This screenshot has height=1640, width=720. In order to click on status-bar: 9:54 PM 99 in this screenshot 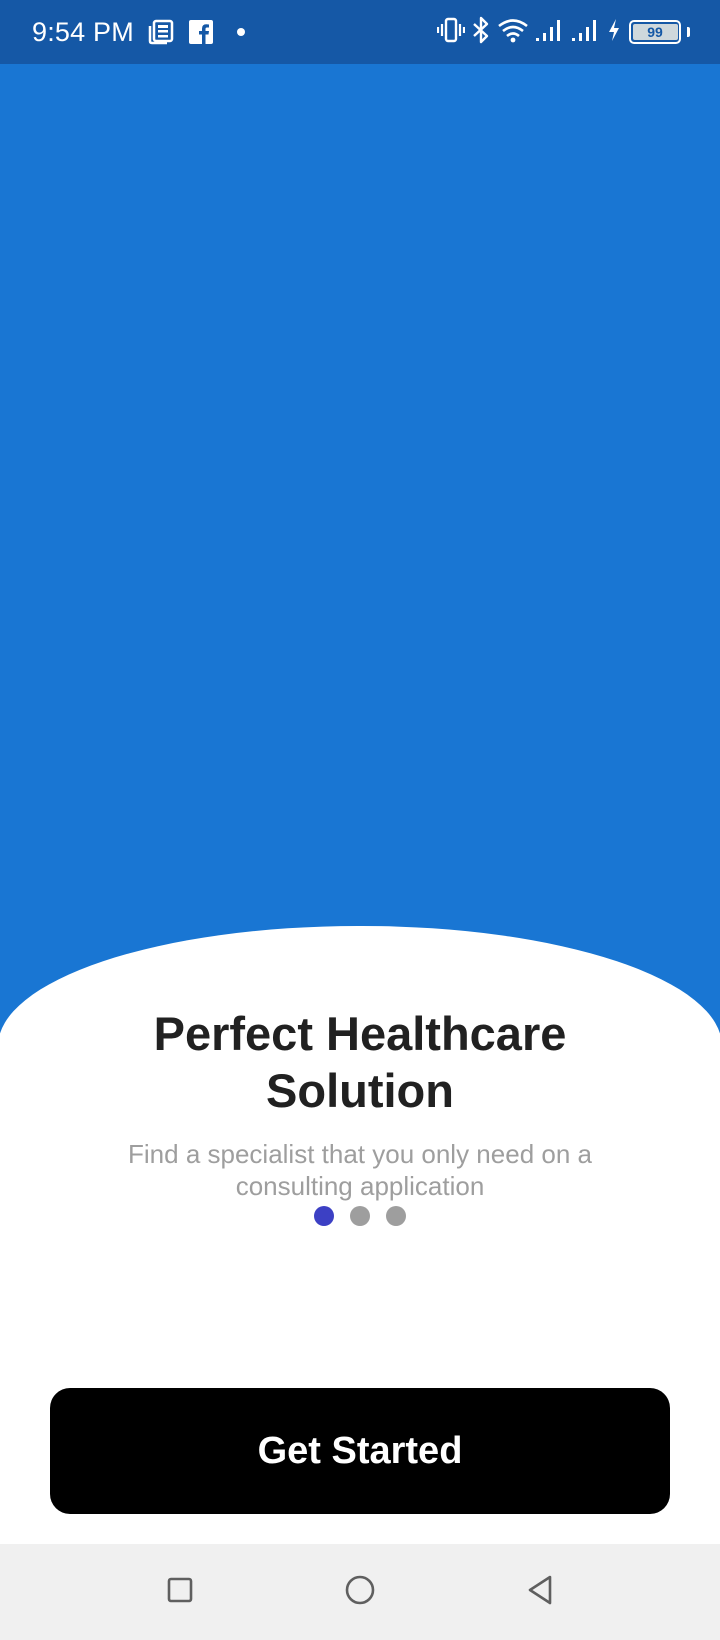, I will do `click(360, 32)`.